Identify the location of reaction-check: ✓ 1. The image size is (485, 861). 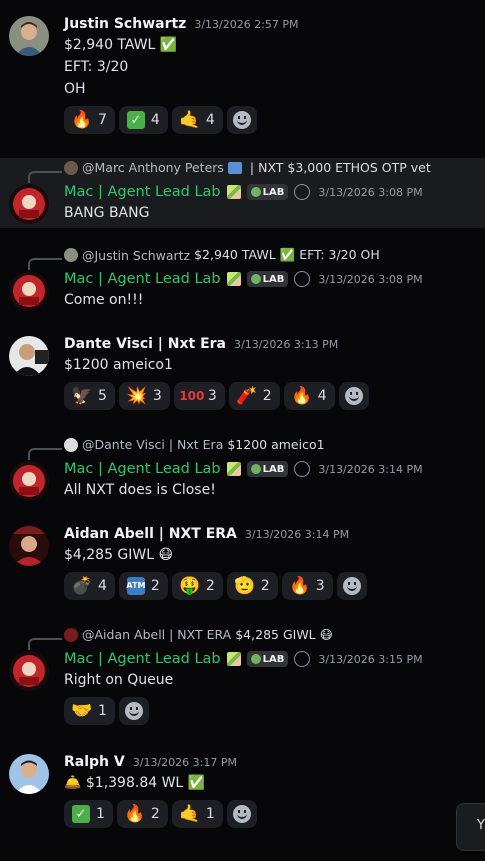
(88, 814).